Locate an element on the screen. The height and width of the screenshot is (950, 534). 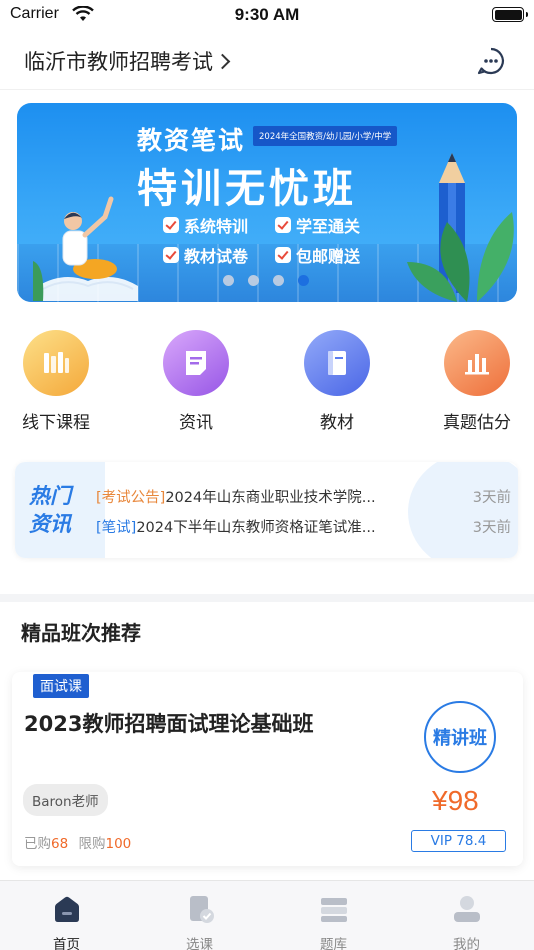
quick-nav-label: 教材 is located at coordinates (337, 423).